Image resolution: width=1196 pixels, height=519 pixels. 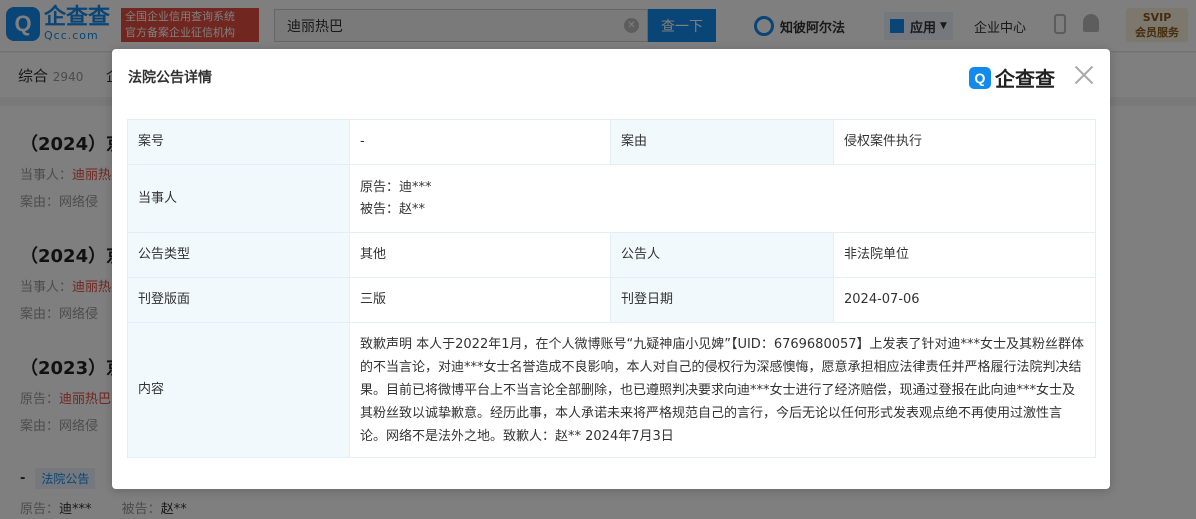 I want to click on announcer-value: 非法院单位, so click(x=964, y=255).